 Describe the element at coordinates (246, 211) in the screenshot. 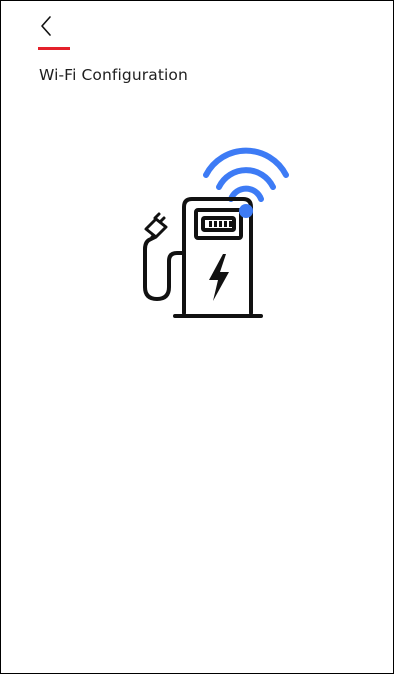

I see `wifi-dot` at that location.